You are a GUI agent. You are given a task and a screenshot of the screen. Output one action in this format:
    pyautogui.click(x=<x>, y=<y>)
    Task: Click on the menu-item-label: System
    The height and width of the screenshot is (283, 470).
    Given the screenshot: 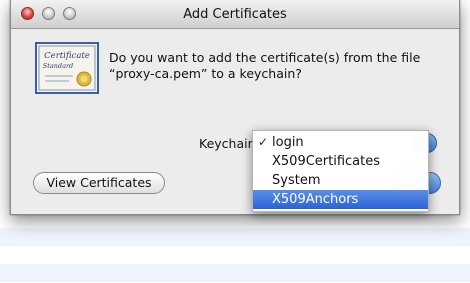 What is the action you would take?
    pyautogui.click(x=296, y=180)
    